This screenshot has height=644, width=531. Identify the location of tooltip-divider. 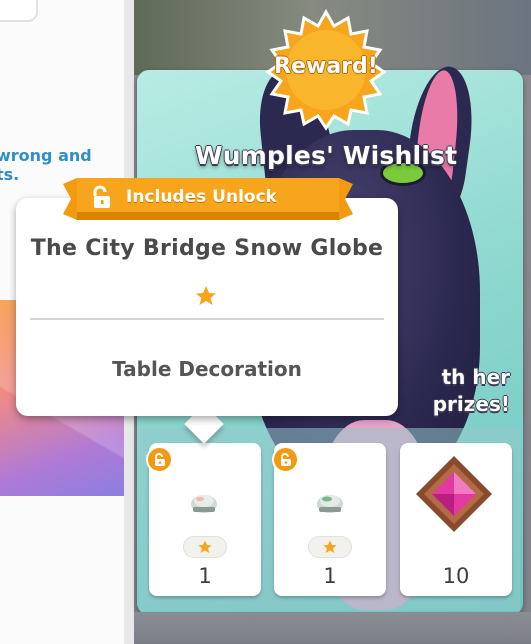
(207, 319).